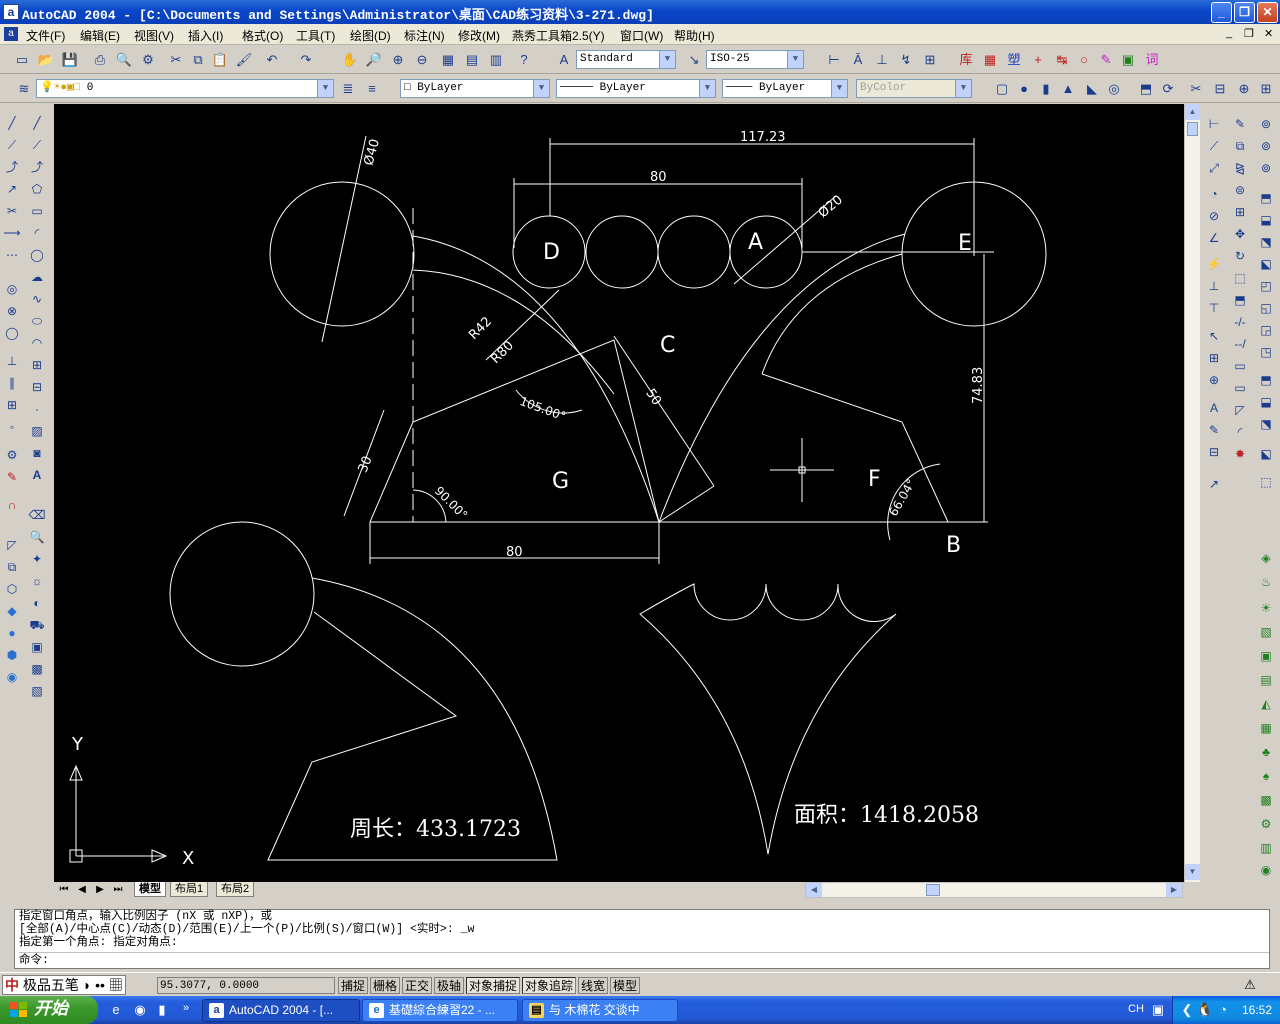 The image size is (1280, 1024). Describe the element at coordinates (37, 453) in the screenshot. I see `region-icon: ◙` at that location.